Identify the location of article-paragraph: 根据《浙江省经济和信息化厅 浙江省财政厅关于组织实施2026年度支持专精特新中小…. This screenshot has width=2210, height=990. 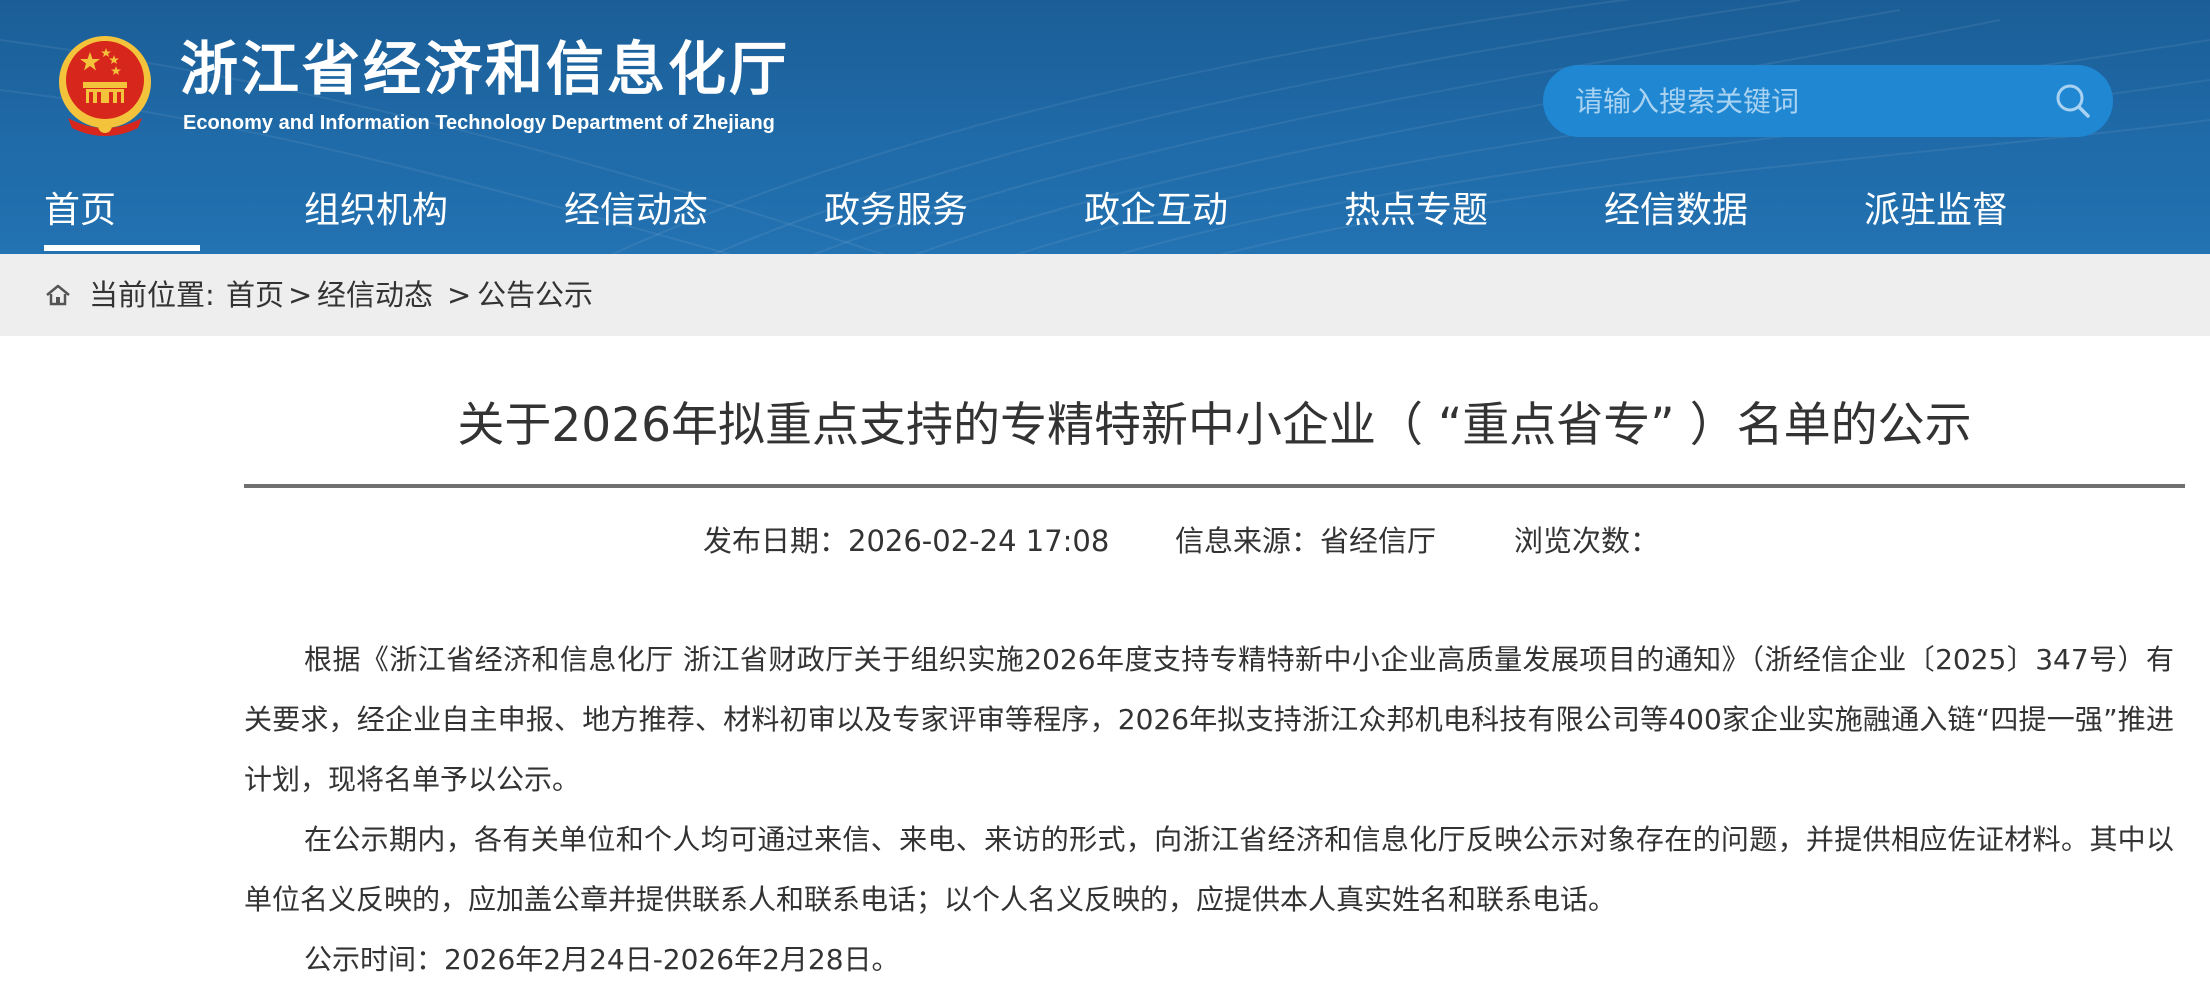
(1209, 719).